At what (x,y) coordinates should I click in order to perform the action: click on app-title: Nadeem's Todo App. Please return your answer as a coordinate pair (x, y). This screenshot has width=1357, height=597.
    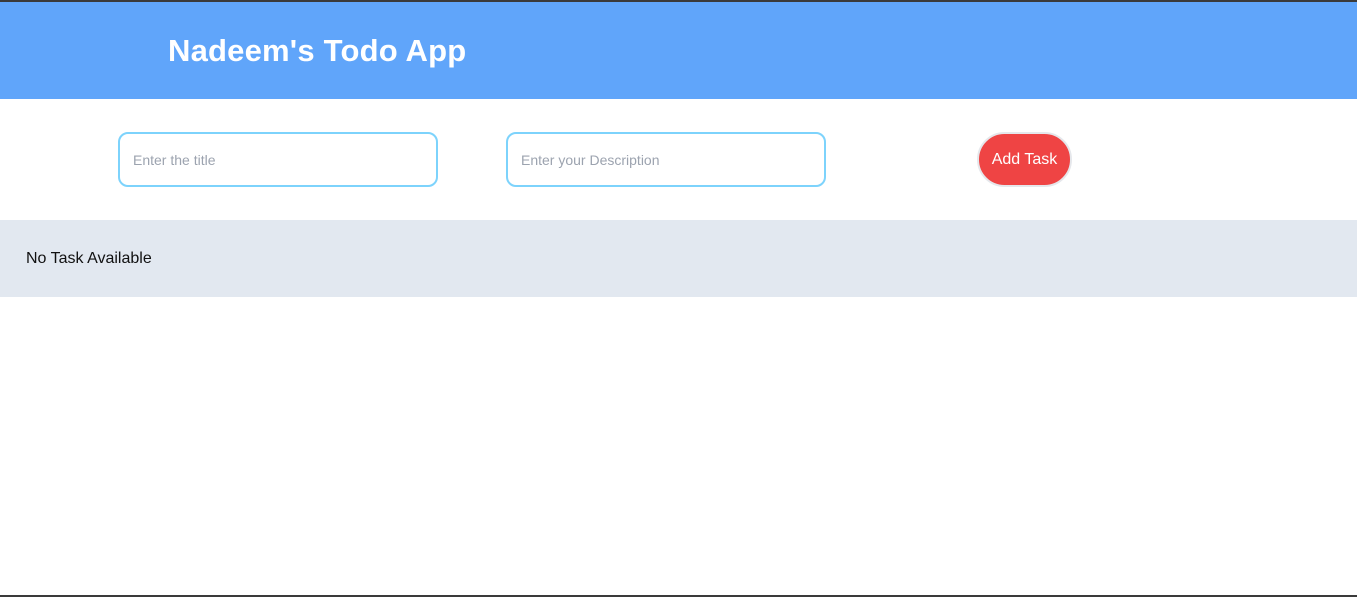
    Looking at the image, I should click on (317, 50).